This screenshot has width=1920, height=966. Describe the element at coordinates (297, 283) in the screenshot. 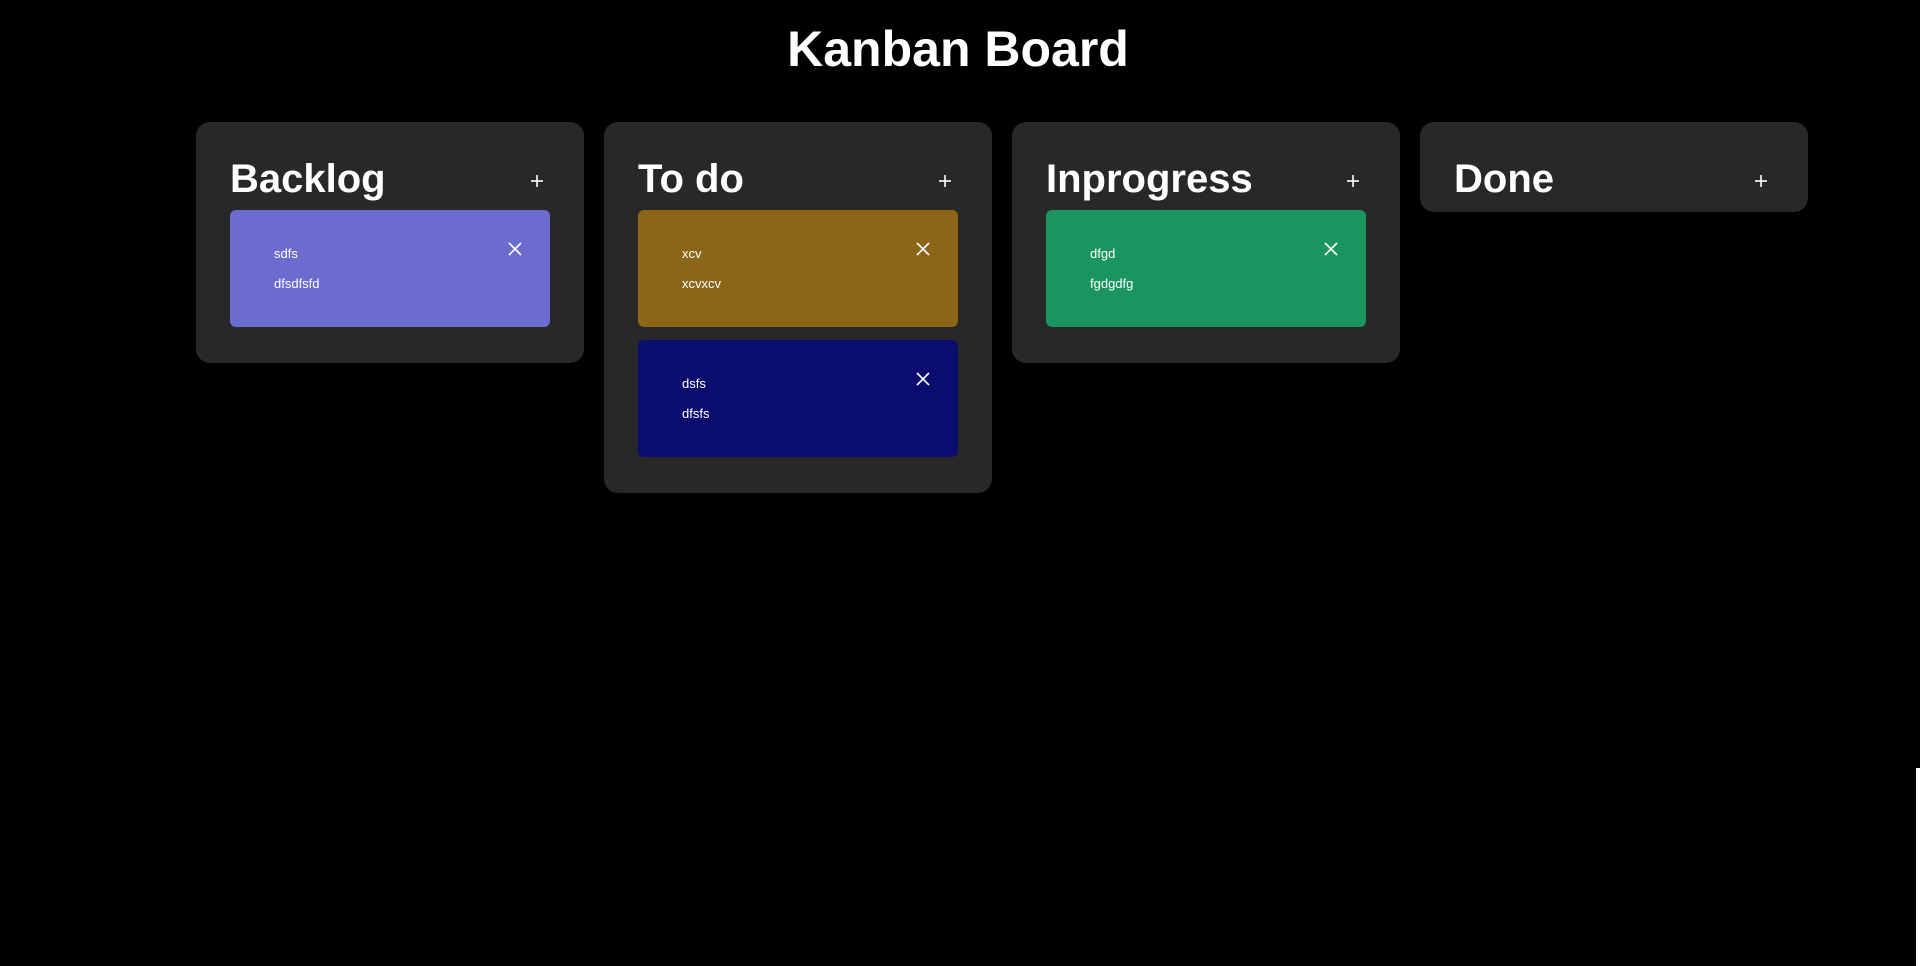

I see `card-description: dfsdfsfd` at that location.